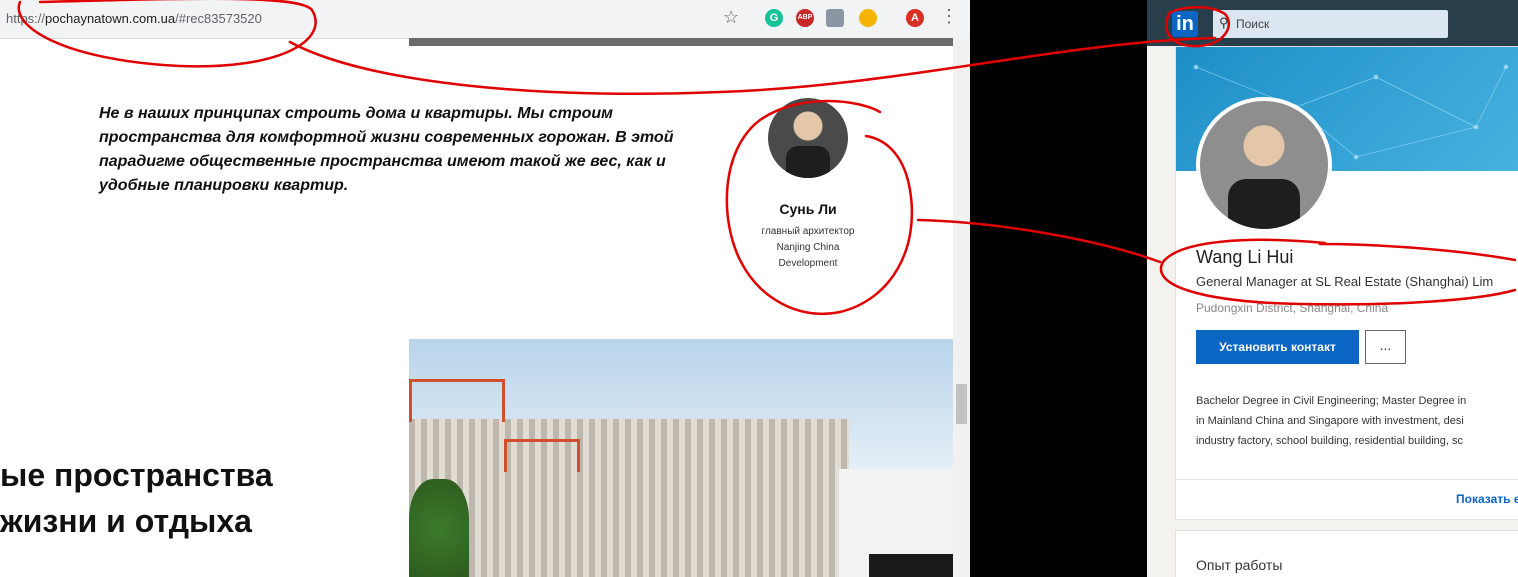 This screenshot has height=577, width=1518. Describe the element at coordinates (805, 18) in the screenshot. I see `adblock-icon: ABP` at that location.